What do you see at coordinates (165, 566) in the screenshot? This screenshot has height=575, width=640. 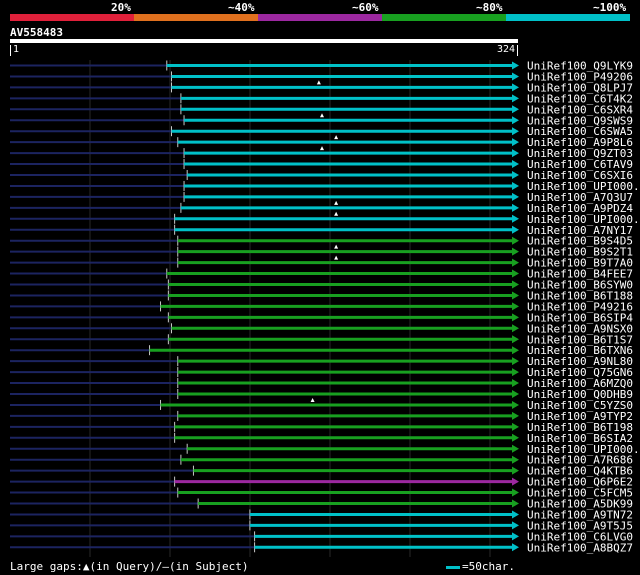 I see `subject-gap-icon: –` at bounding box center [165, 566].